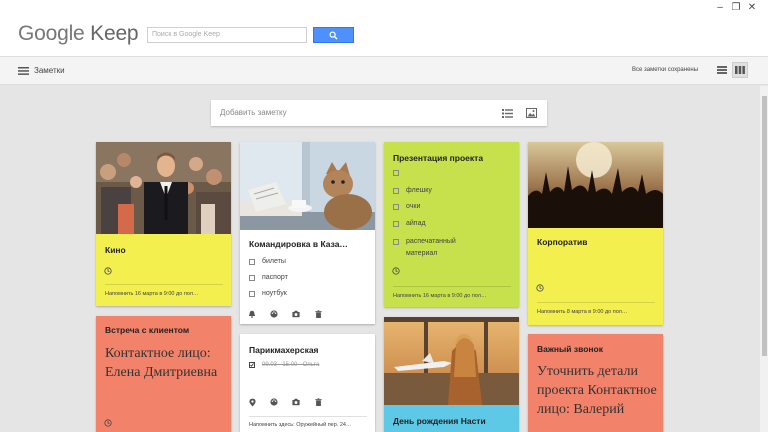 The image size is (768, 432). I want to click on app-header: Google Keep Поиск в Google Keep, so click(384, 35).